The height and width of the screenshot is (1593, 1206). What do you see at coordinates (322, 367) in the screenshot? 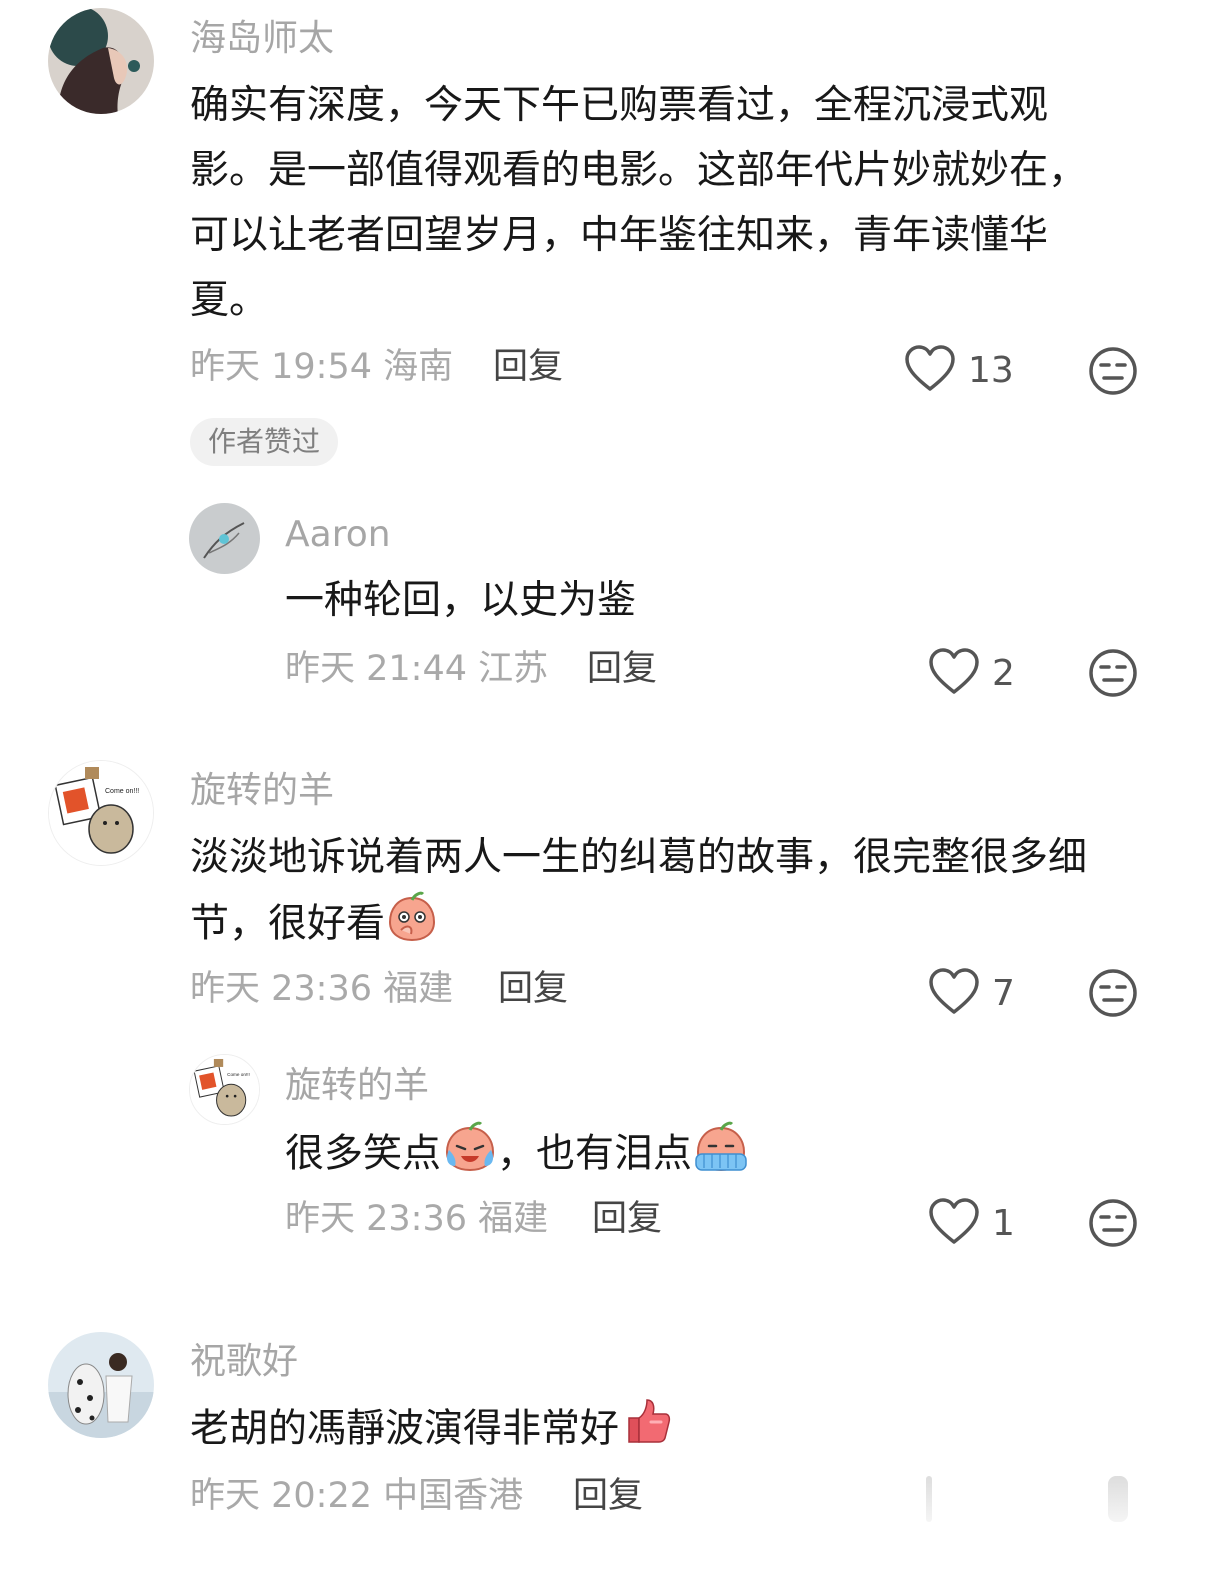
I see `comment-meta: 昨天 19:54 海南` at bounding box center [322, 367].